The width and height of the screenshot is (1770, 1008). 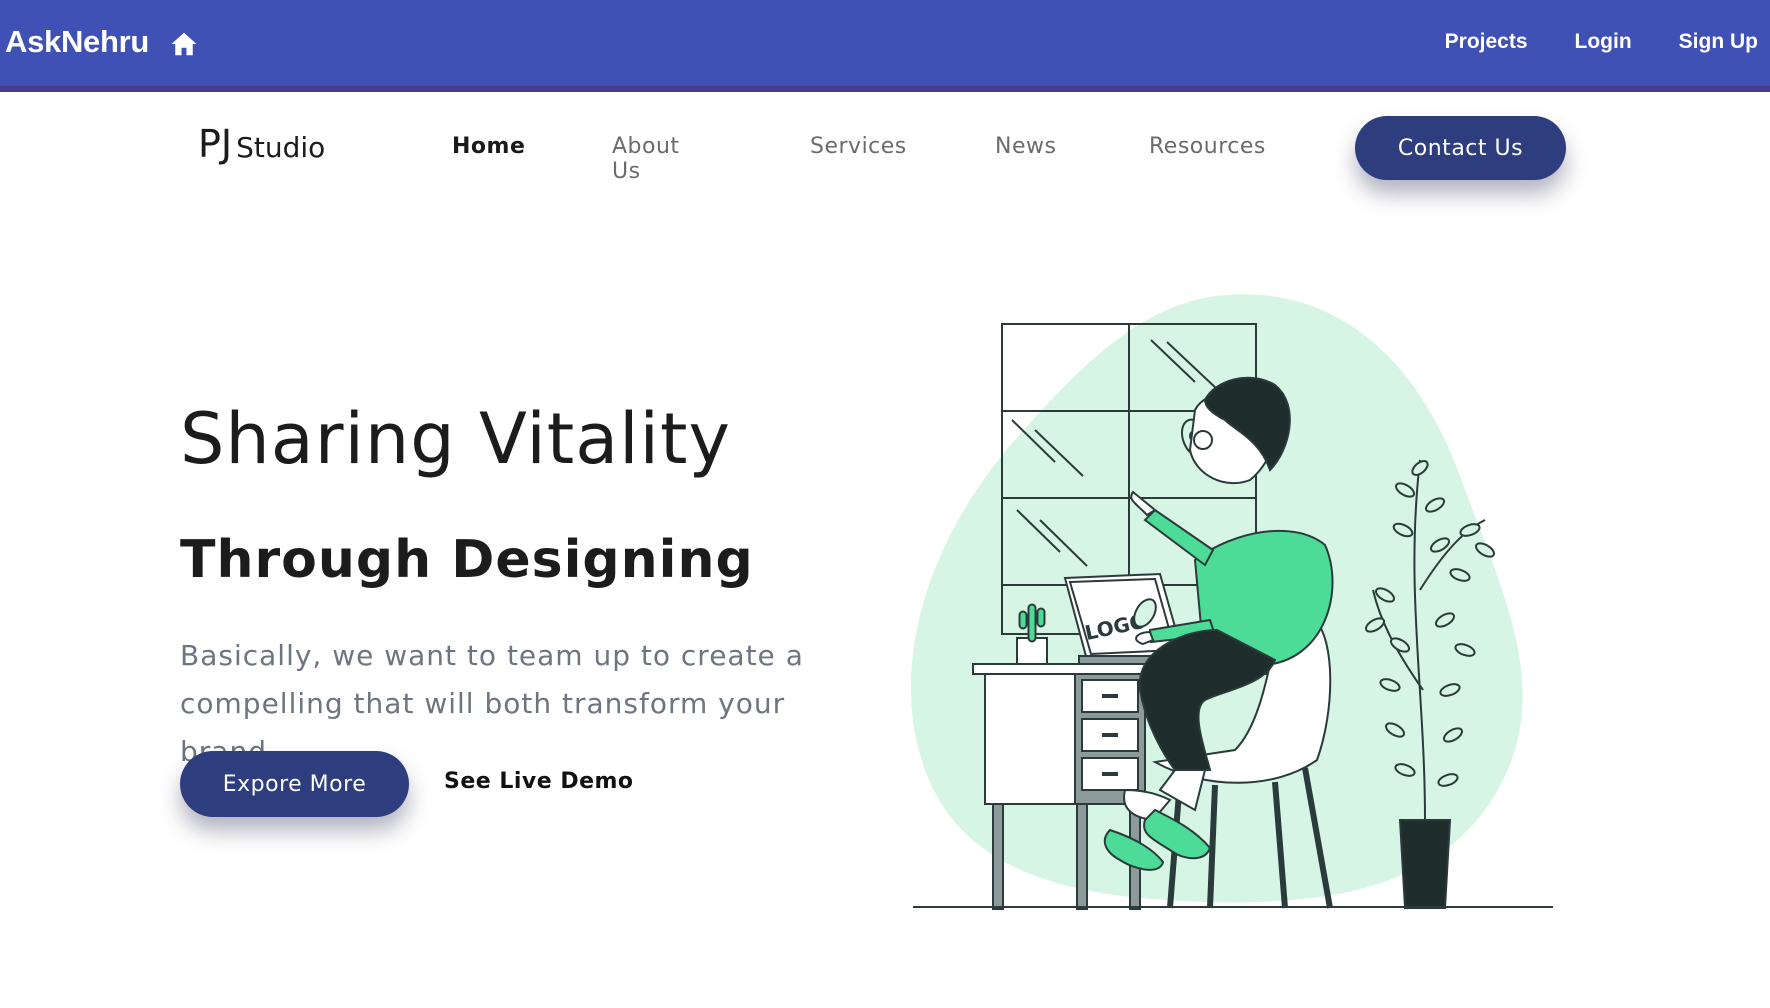 I want to click on hero-subtitle: Through Designing, so click(x=467, y=560).